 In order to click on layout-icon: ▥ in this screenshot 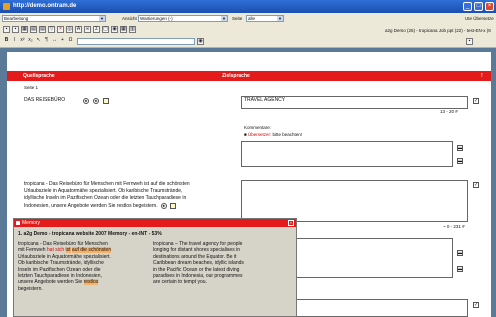, I will do `click(132, 29)`.